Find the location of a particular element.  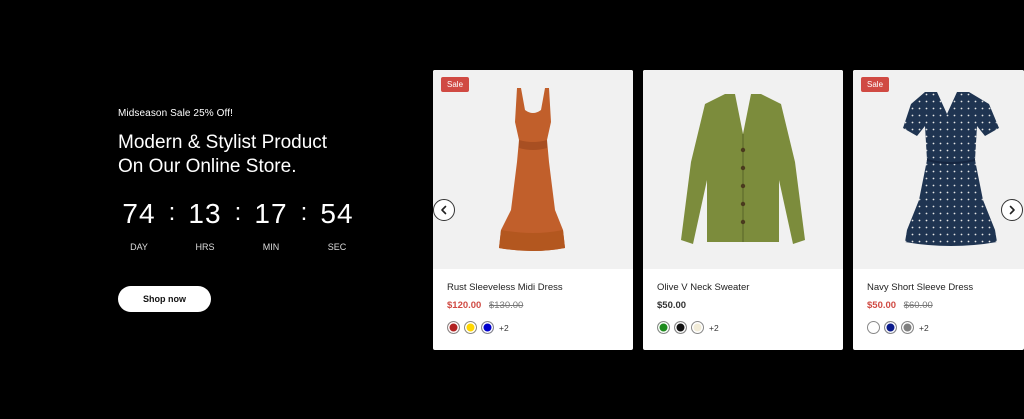

countdown-minutes: 17 MIN is located at coordinates (271, 225).